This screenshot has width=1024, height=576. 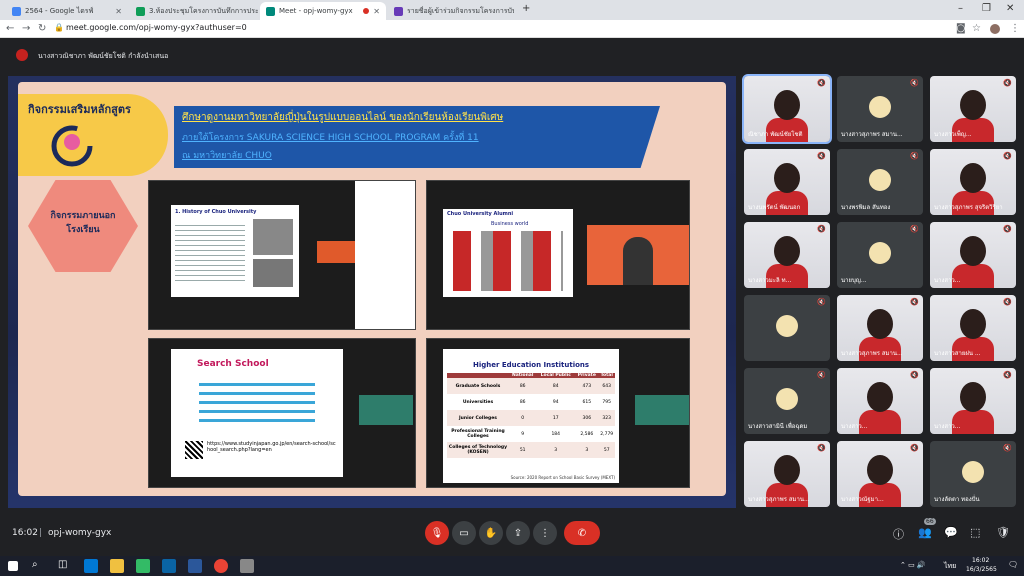 What do you see at coordinates (1003, 532) in the screenshot?
I see `host-controls-icon: 🛡` at bounding box center [1003, 532].